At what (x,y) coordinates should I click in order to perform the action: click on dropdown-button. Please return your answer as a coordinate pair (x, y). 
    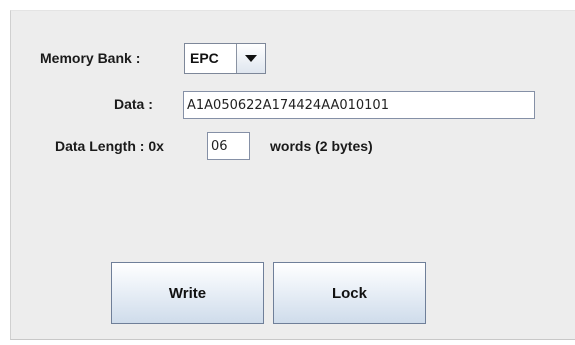
    Looking at the image, I should click on (250, 58).